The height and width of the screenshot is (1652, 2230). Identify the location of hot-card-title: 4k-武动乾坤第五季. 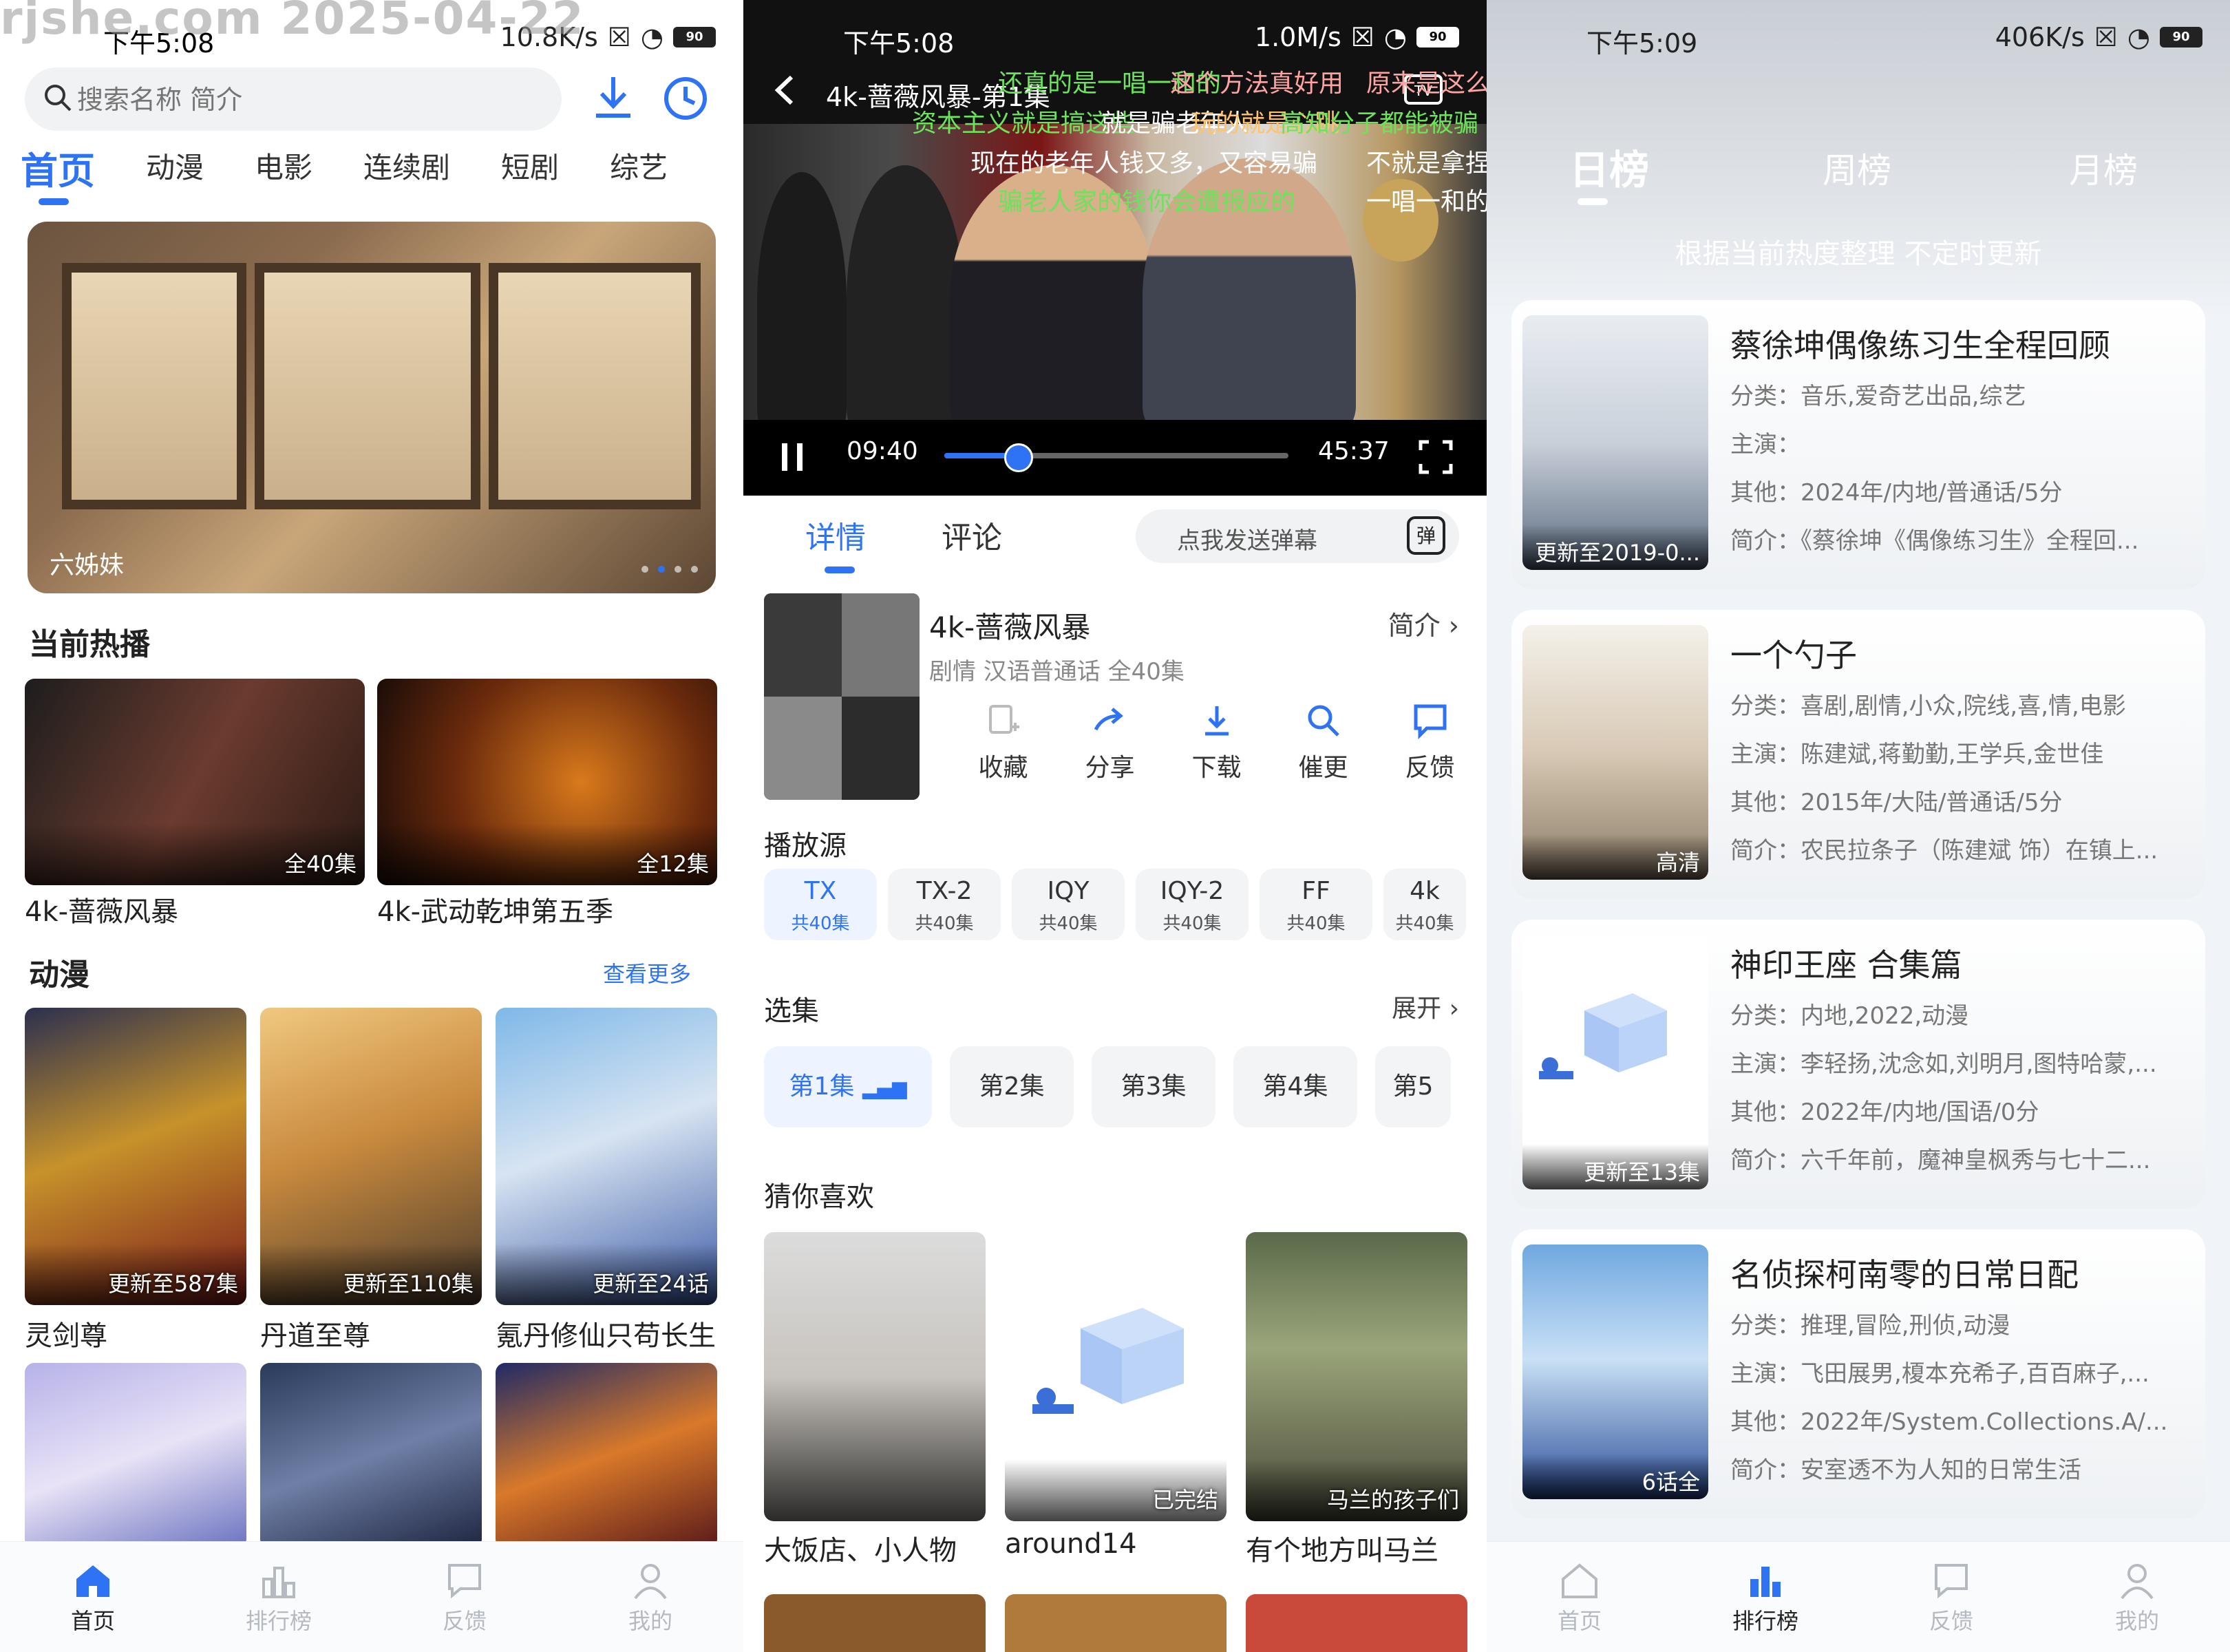
(495, 909).